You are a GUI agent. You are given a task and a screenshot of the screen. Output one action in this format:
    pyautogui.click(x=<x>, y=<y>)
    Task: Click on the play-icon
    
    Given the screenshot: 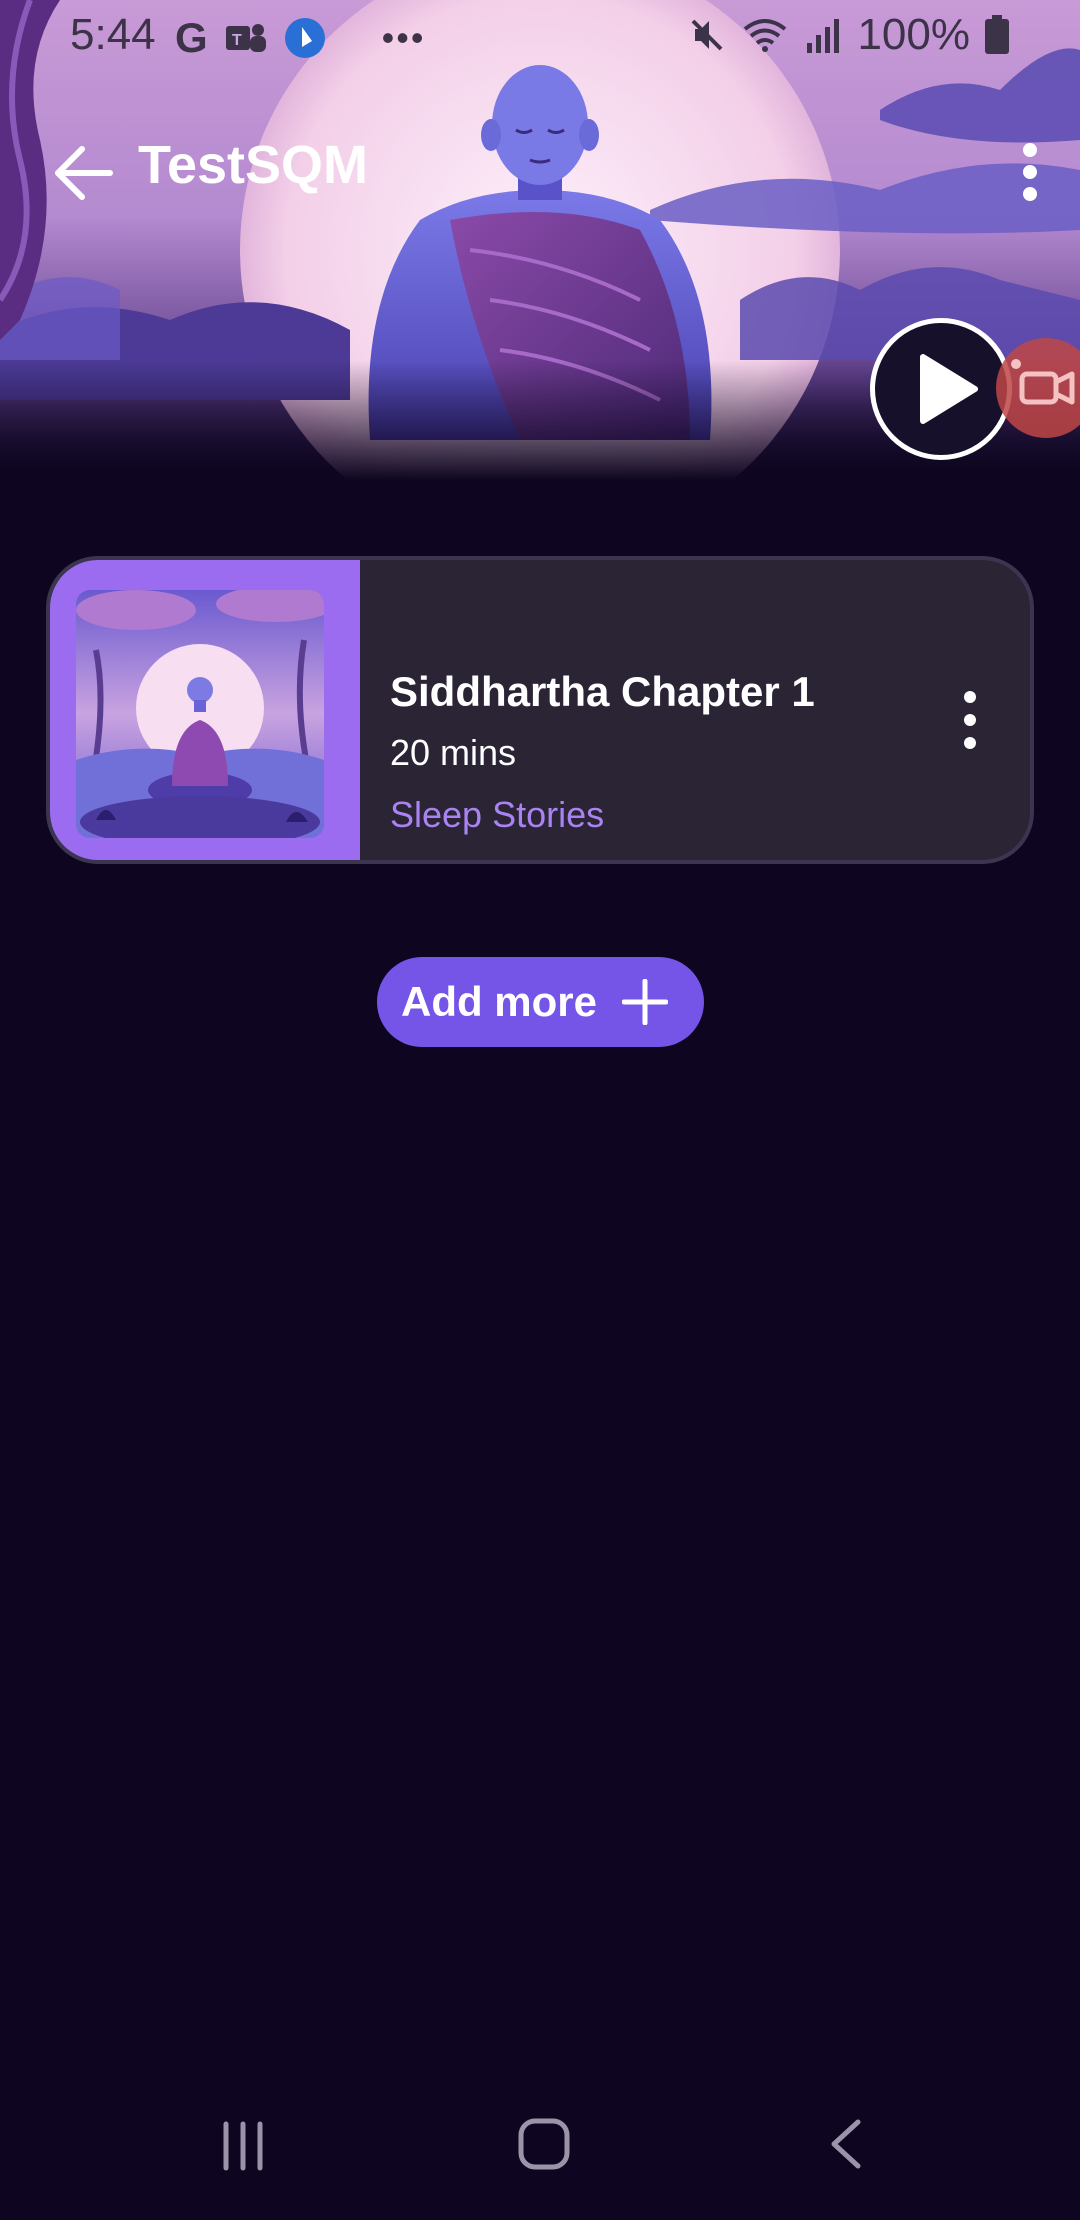 What is the action you would take?
    pyautogui.click(x=949, y=389)
    